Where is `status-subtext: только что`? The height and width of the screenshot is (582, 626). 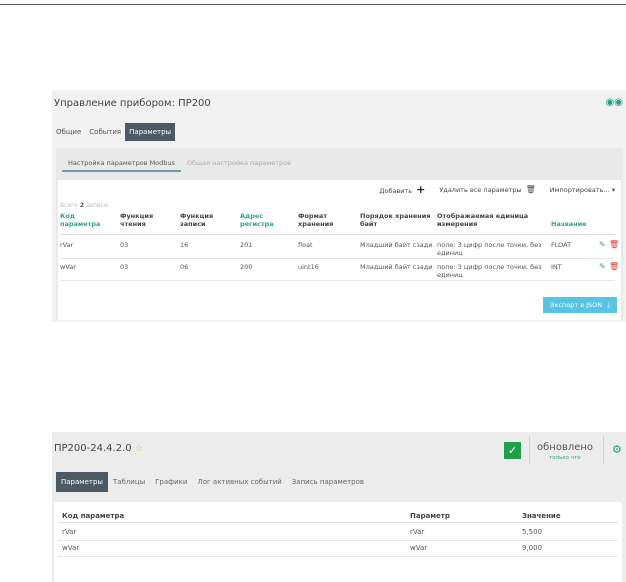
status-subtext: только что is located at coordinates (565, 458).